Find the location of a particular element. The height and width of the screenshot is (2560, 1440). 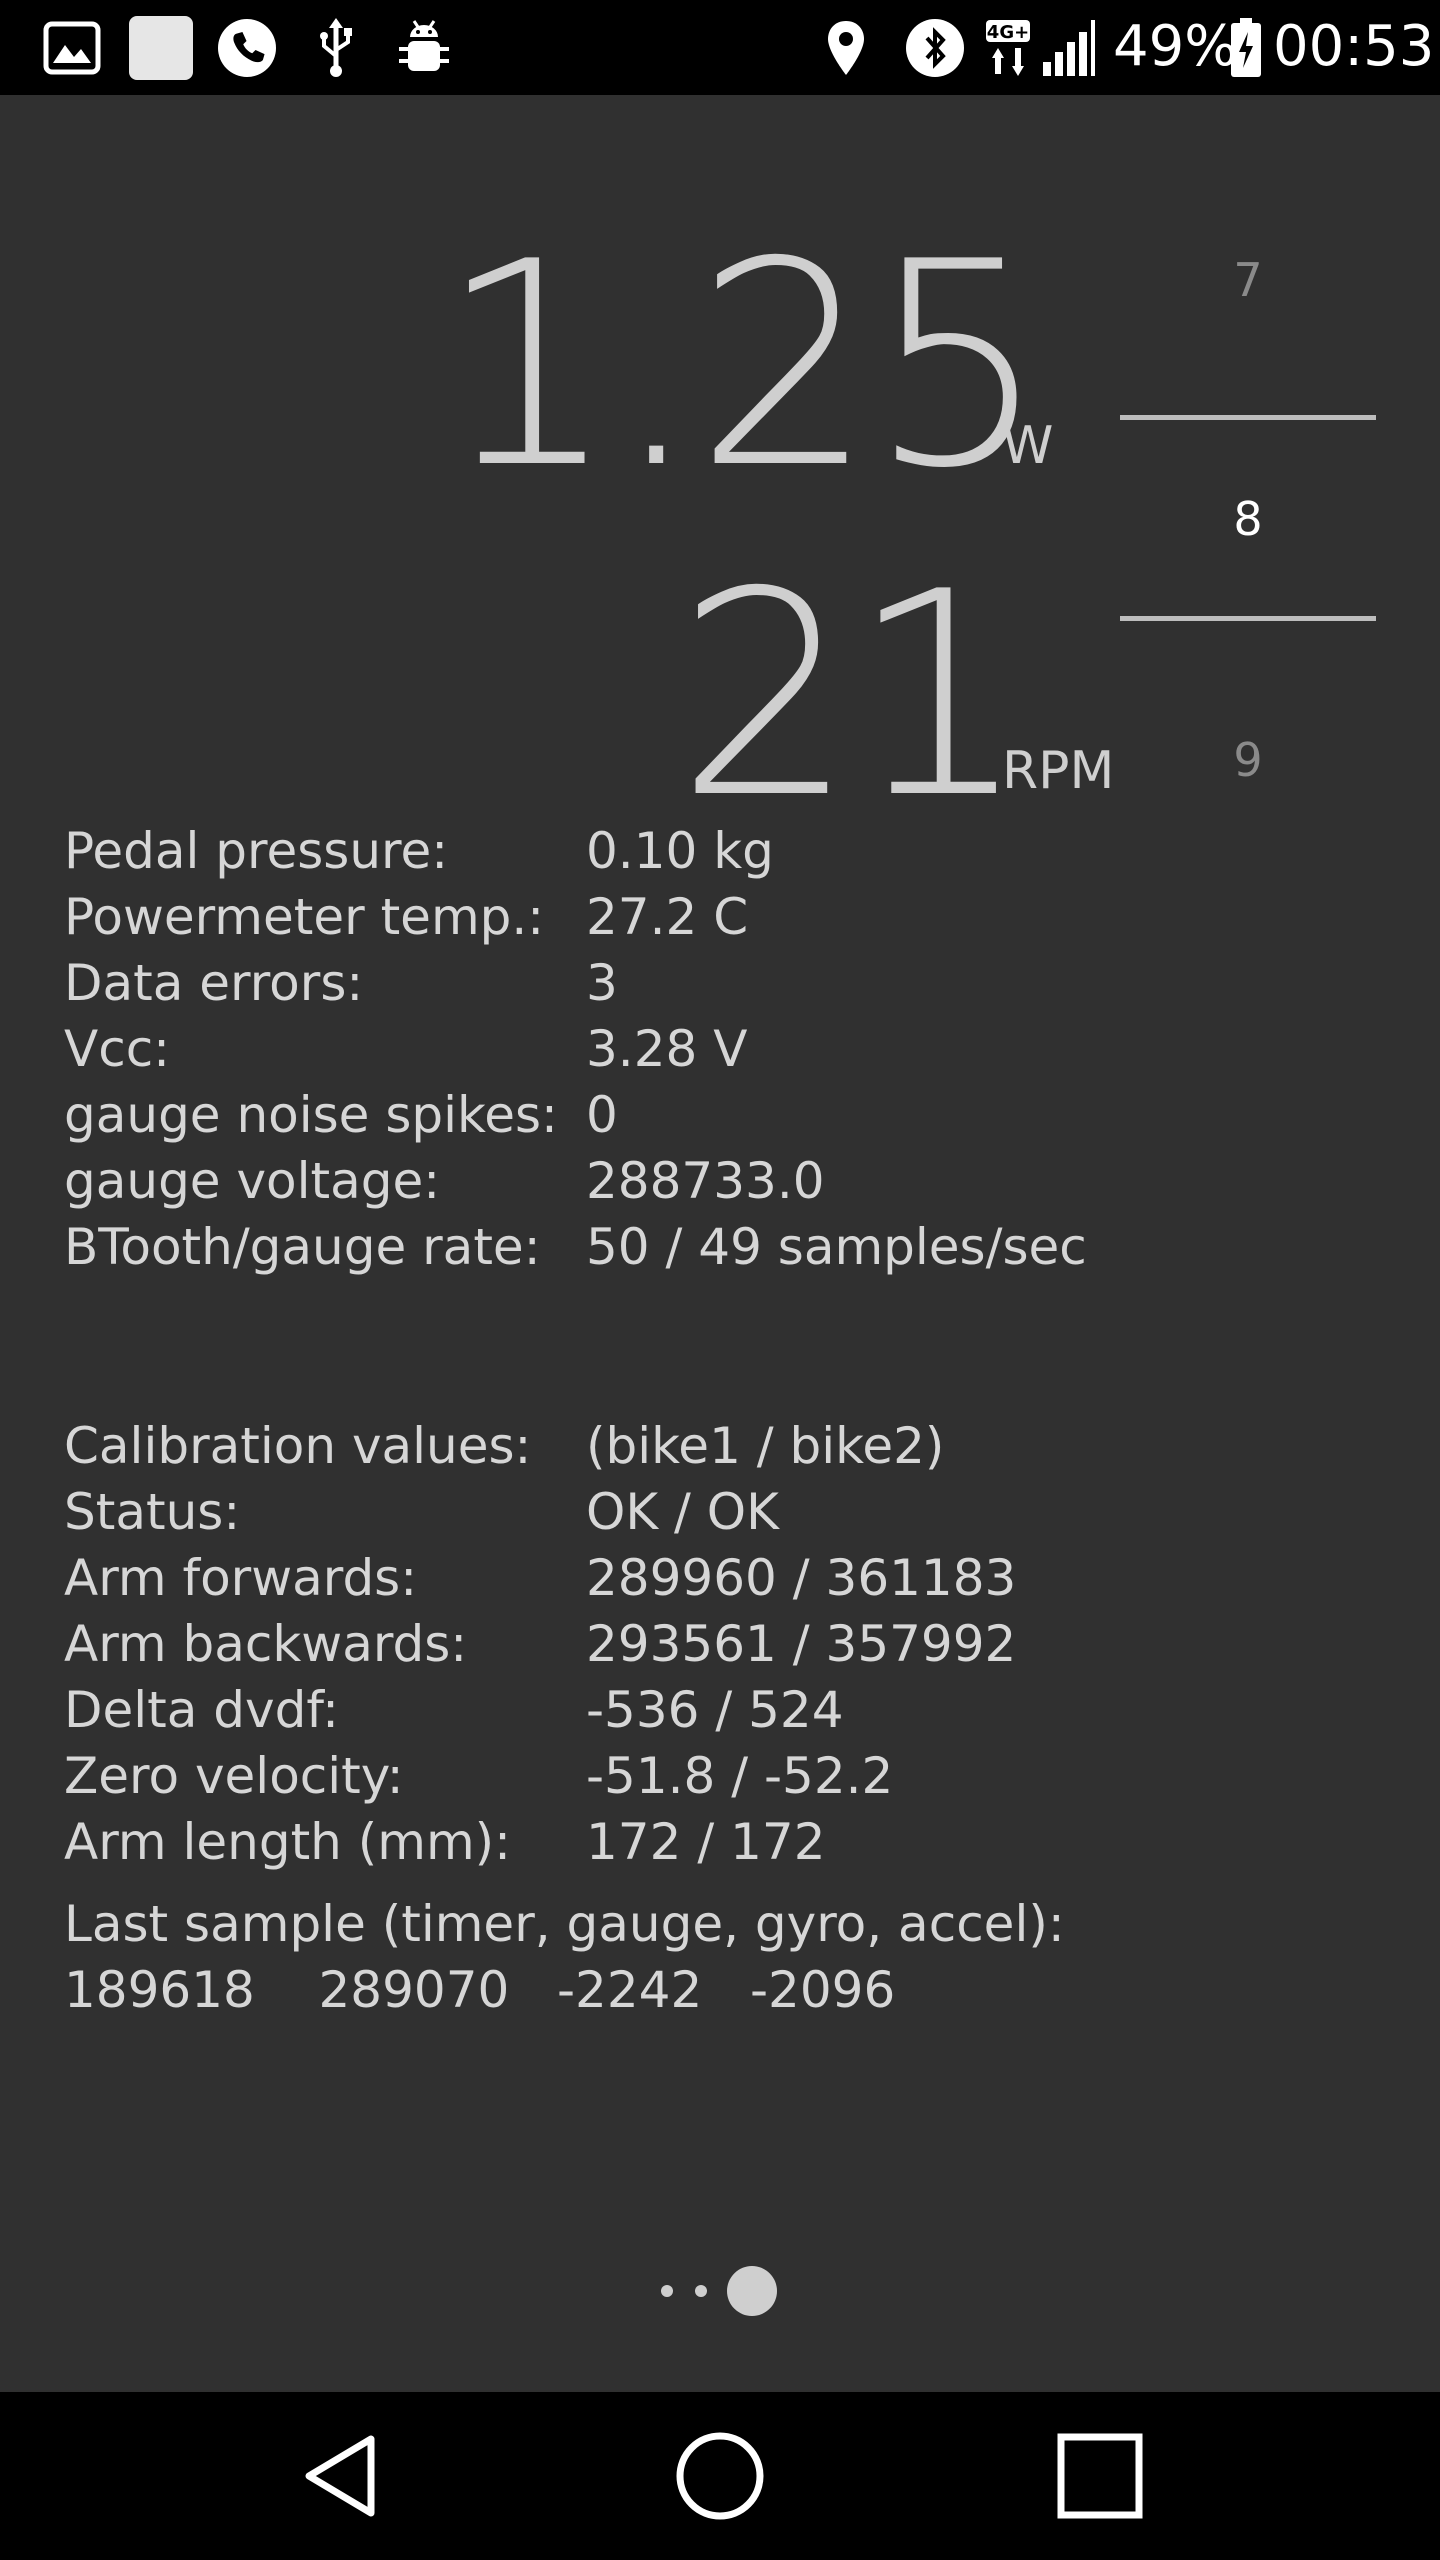

stat-label: Powermeter temp.: is located at coordinates (304, 917).